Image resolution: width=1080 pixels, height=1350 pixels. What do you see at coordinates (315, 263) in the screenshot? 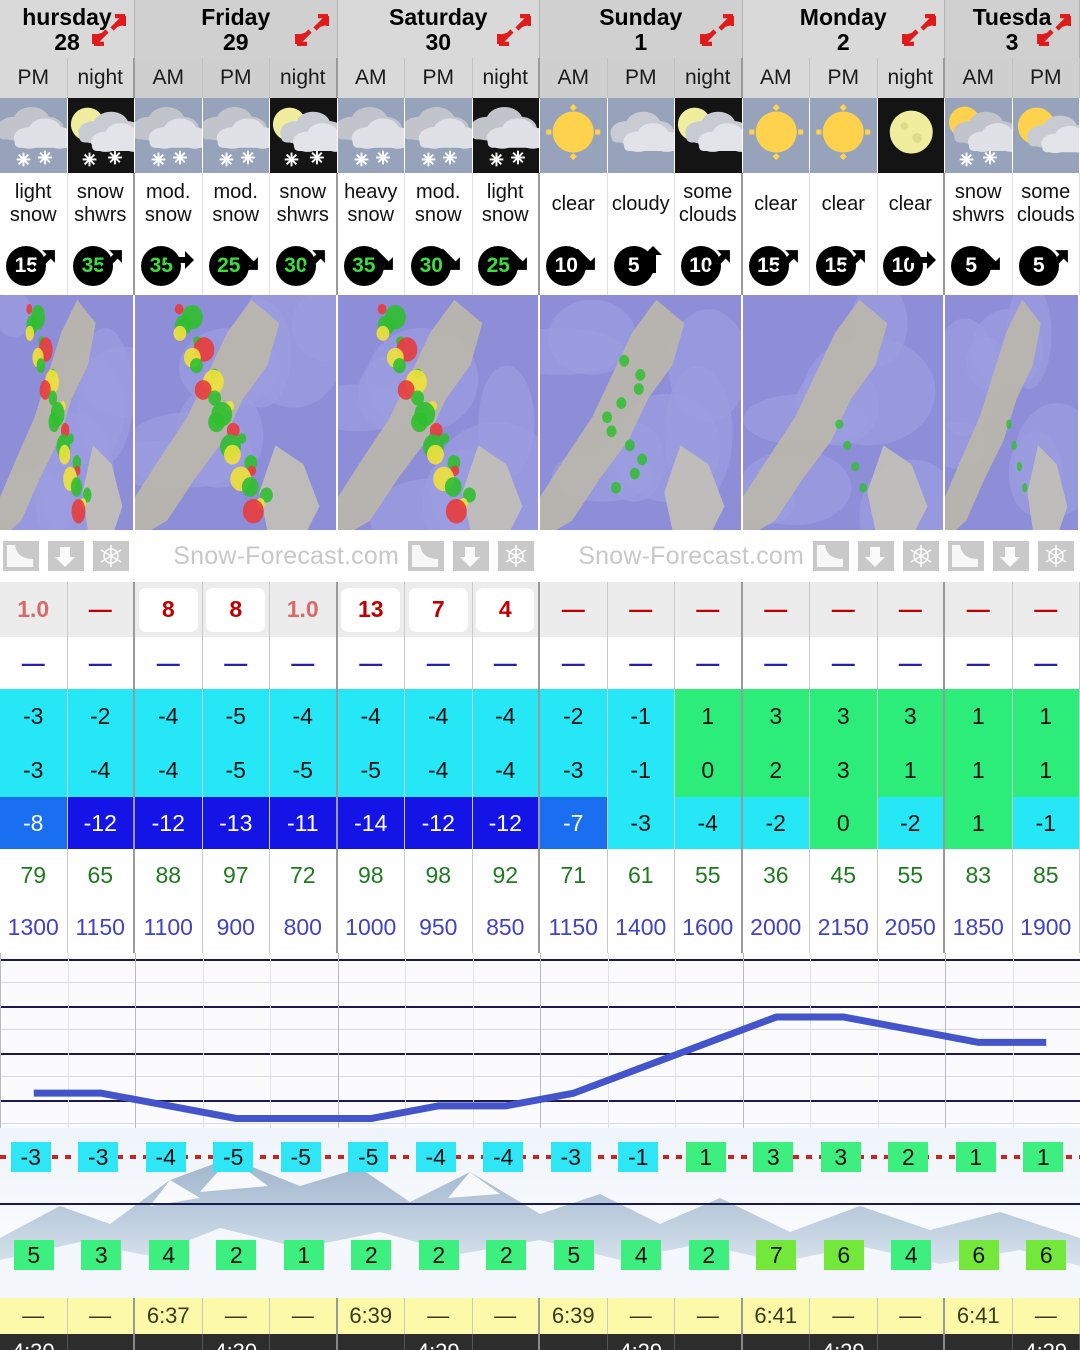
I see `wind-direction-arrow-ne` at bounding box center [315, 263].